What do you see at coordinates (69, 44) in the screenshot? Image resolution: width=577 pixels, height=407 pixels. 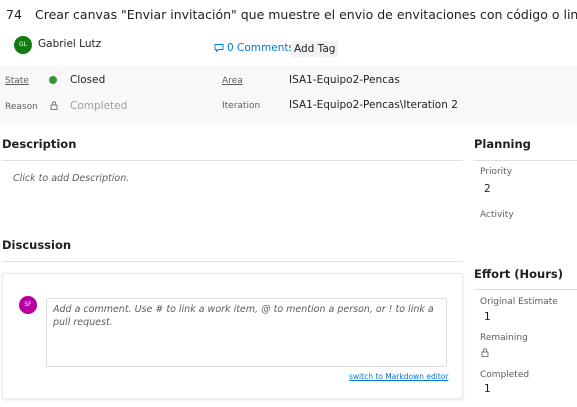 I see `assignee-name: Gabriel Lutz` at bounding box center [69, 44].